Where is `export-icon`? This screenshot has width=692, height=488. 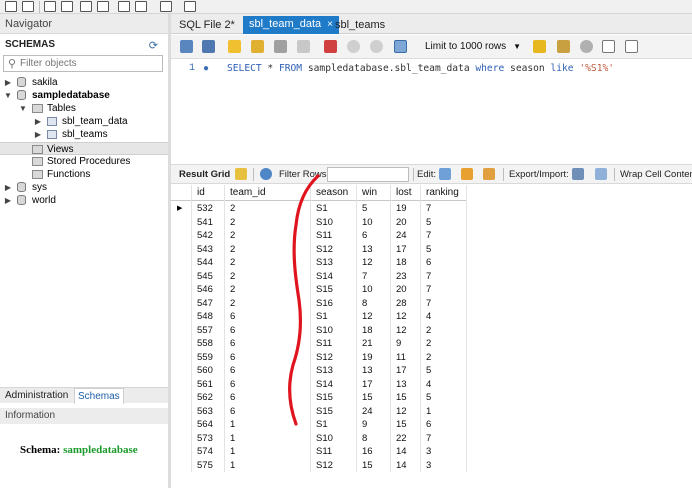 export-icon is located at coordinates (578, 174).